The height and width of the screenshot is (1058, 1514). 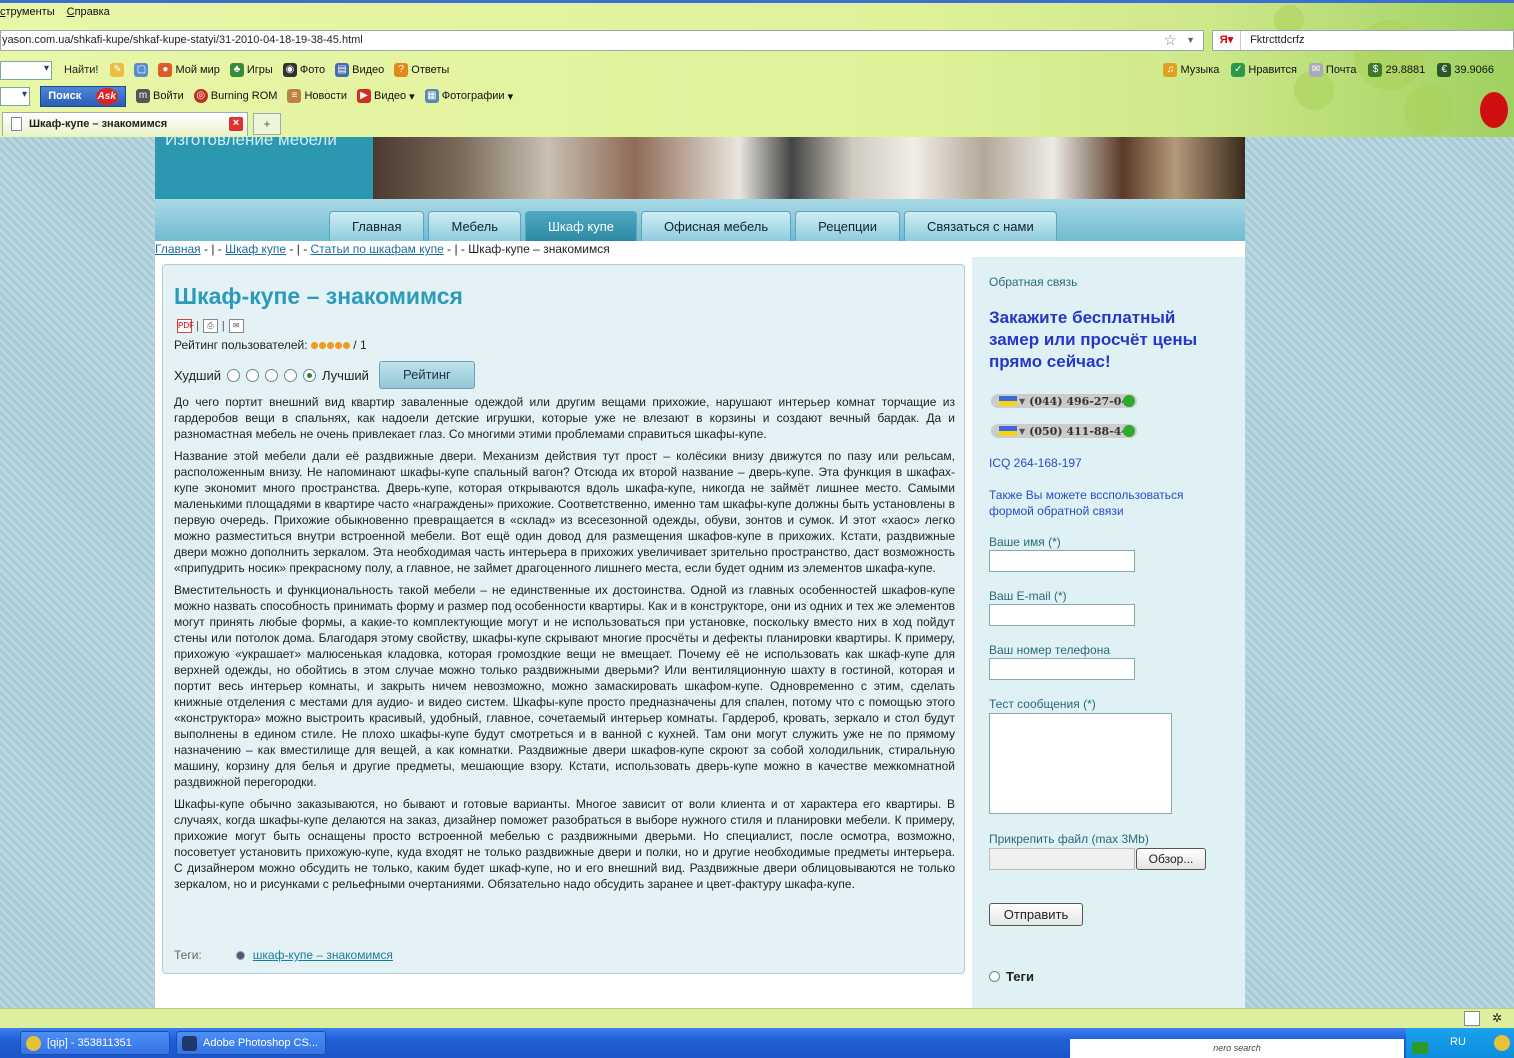 I want to click on phone-field, so click(x=1062, y=669).